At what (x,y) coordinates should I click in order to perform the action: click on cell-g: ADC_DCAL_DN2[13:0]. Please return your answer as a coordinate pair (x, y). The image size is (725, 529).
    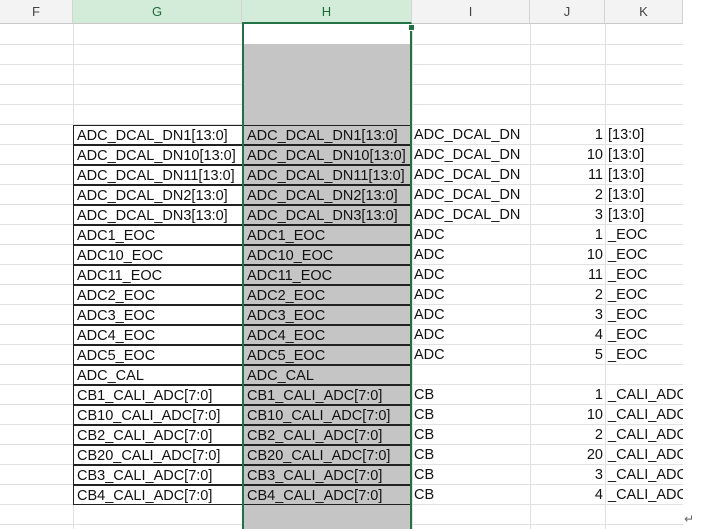
    Looking at the image, I should click on (158, 195).